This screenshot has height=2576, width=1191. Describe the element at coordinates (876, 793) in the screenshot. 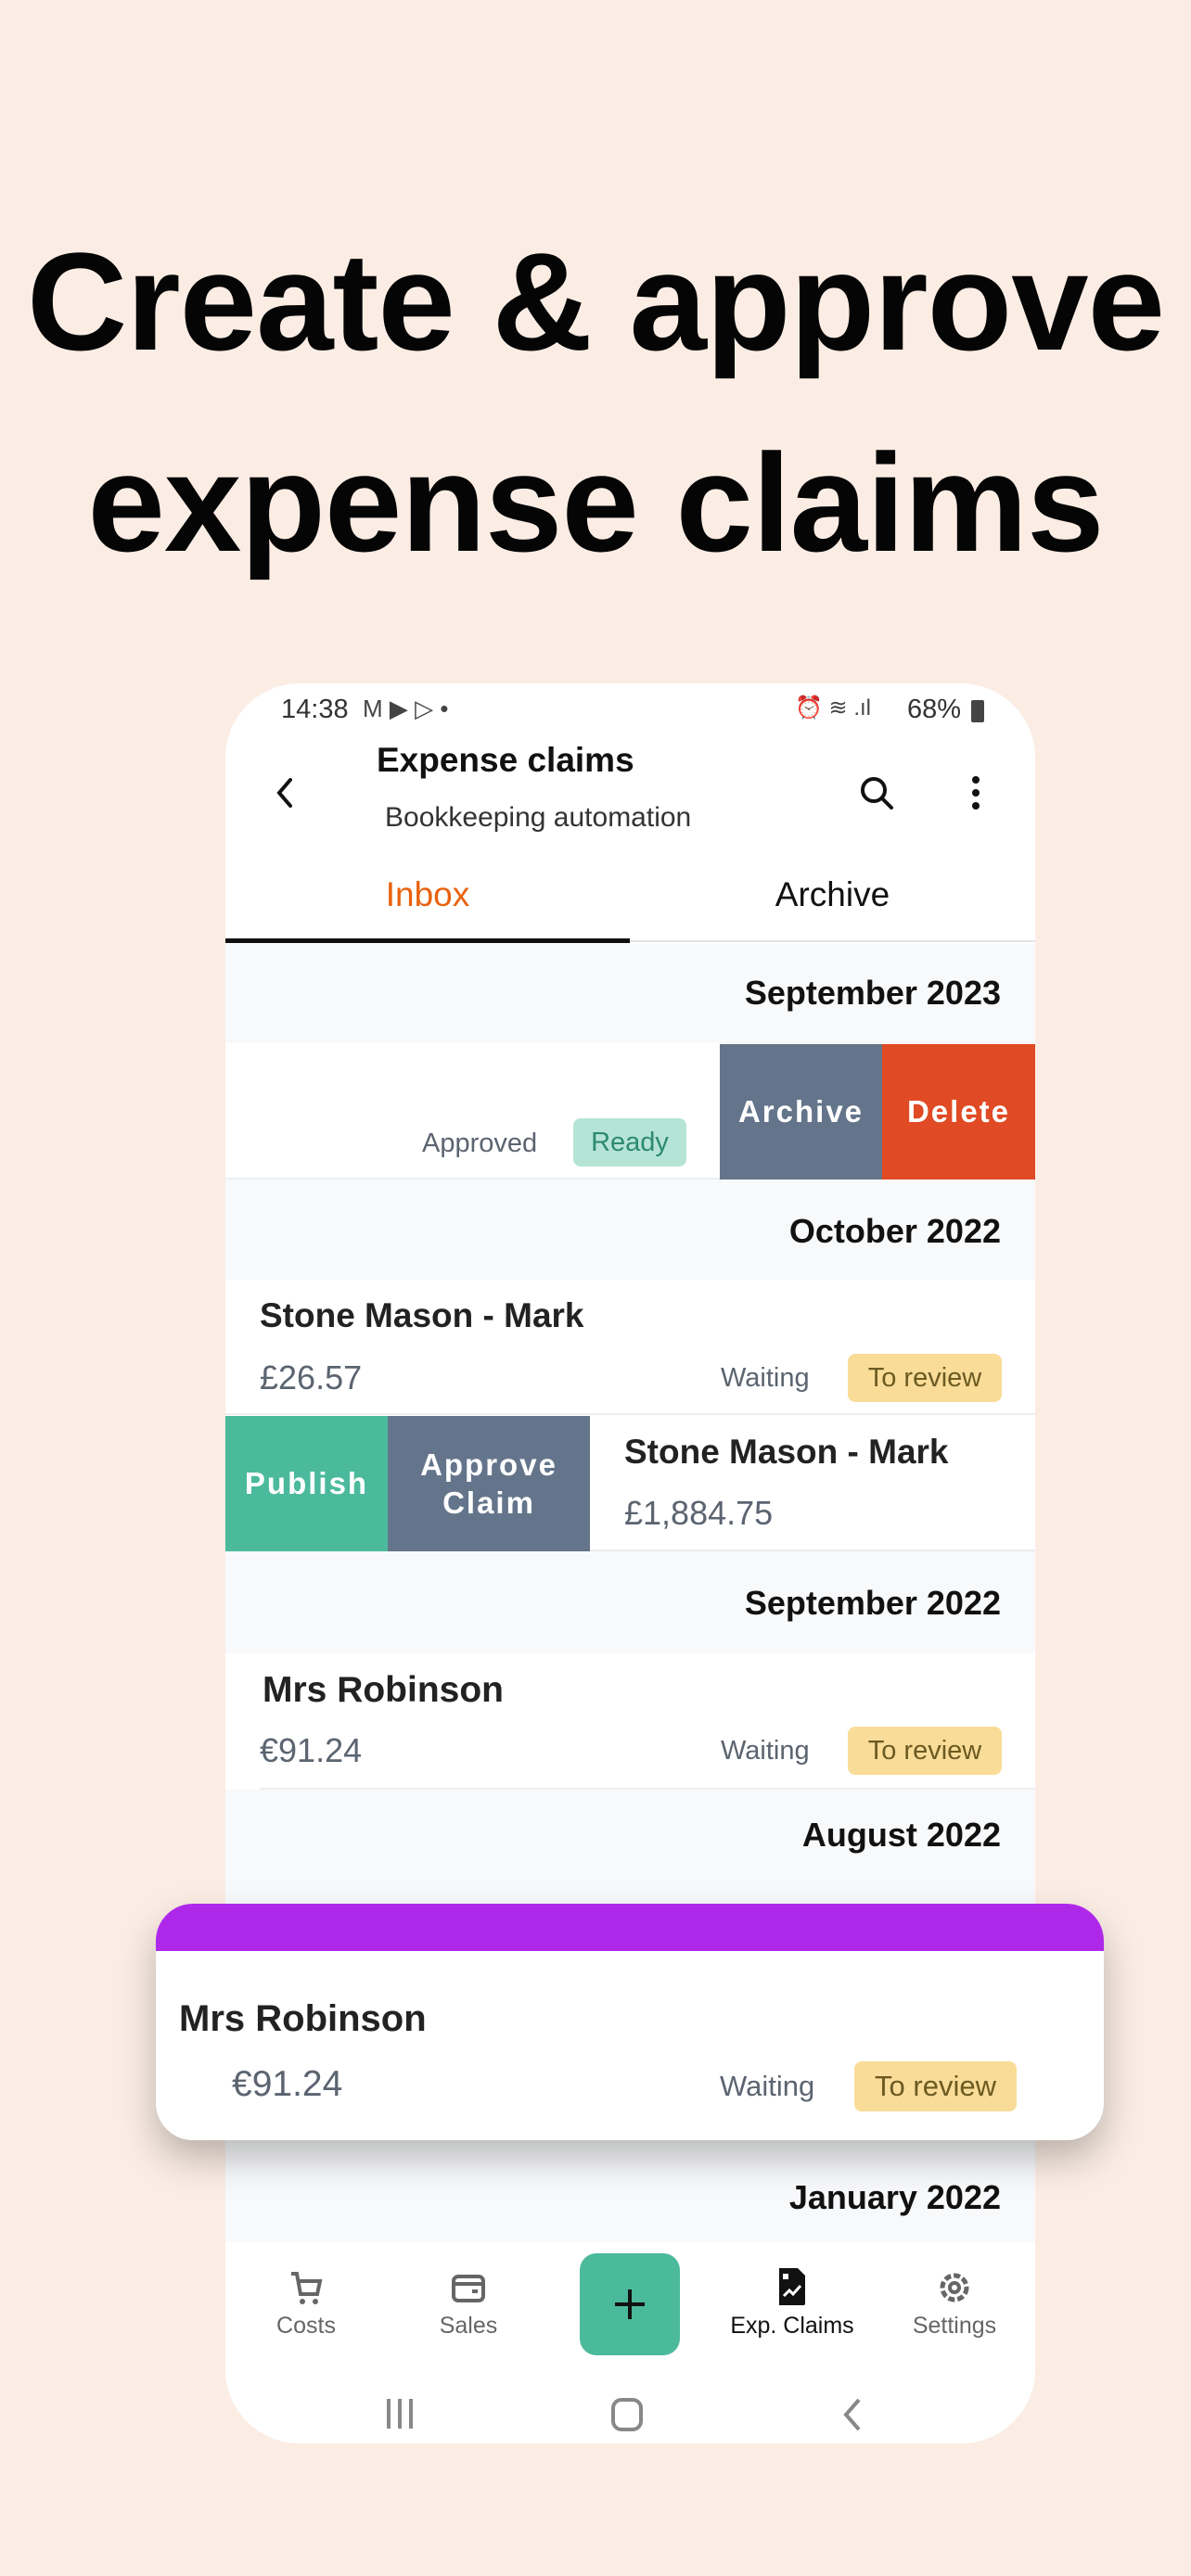

I see `search-icon` at that location.